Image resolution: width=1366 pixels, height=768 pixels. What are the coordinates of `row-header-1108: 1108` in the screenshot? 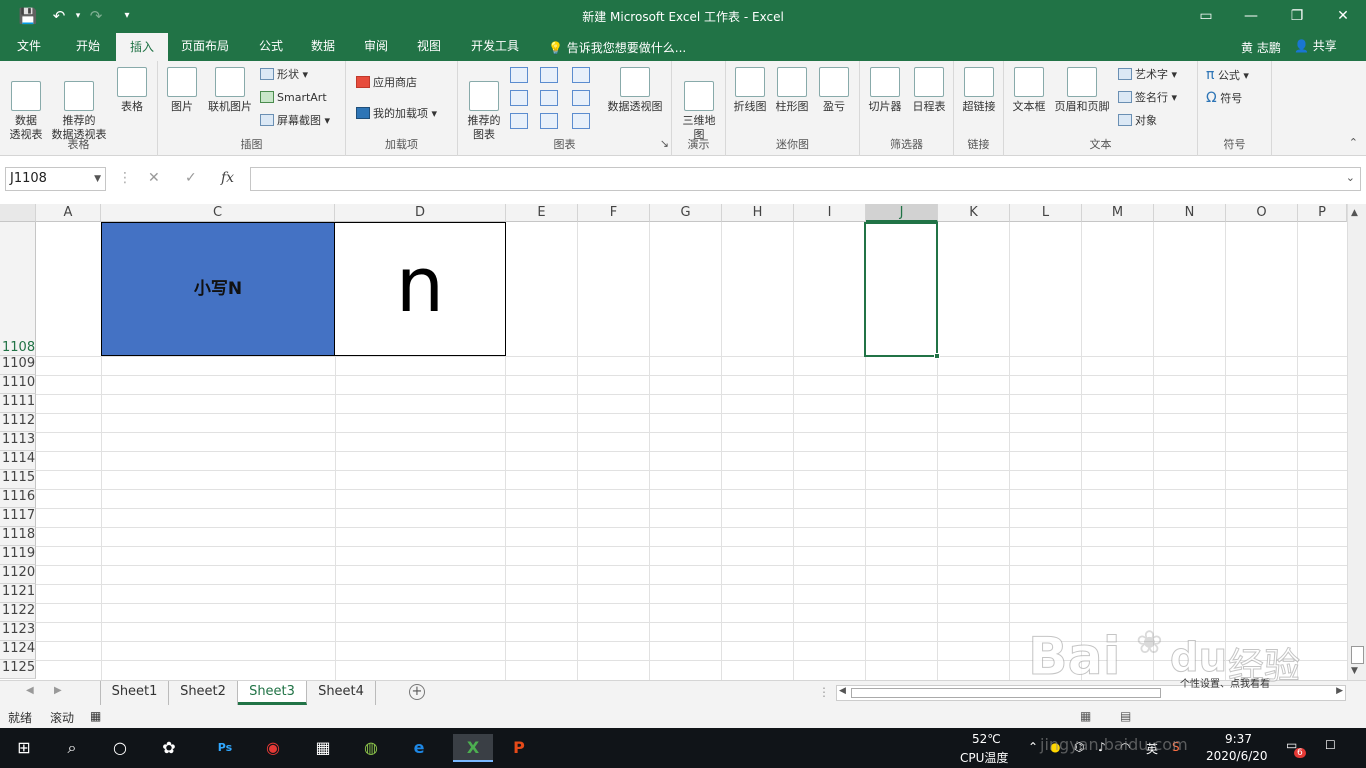 It's located at (18, 289).